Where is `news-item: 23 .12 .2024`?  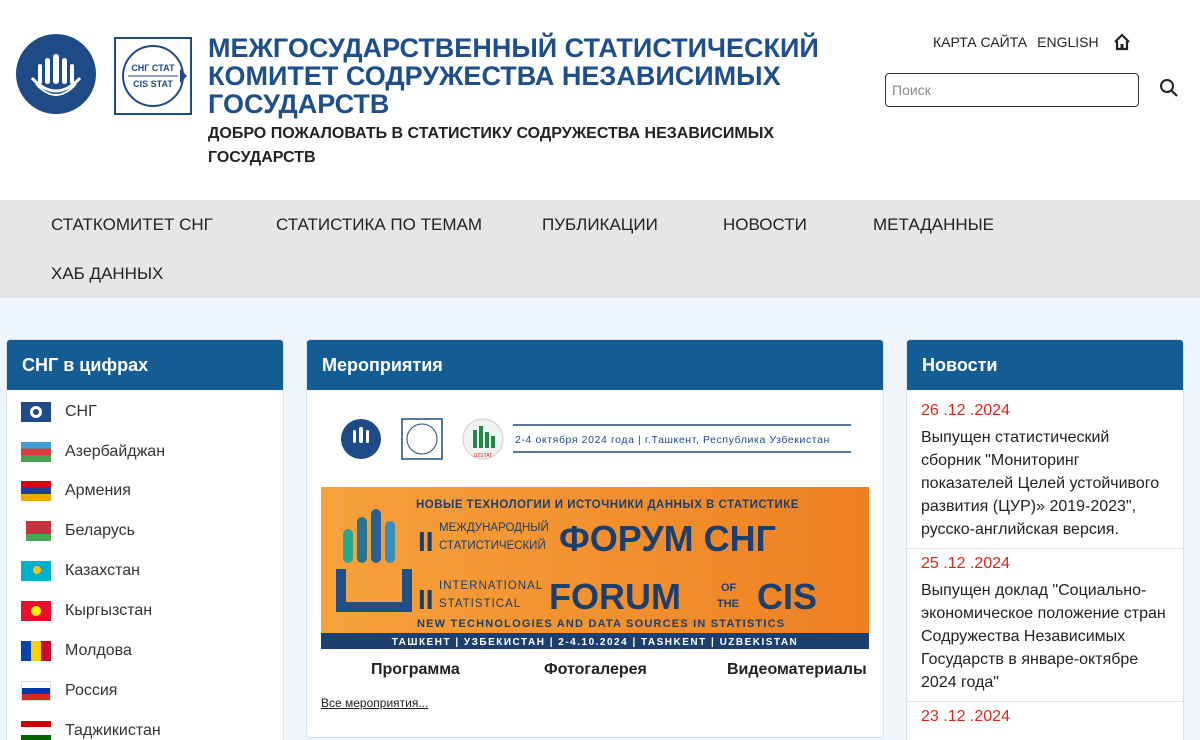
news-item: 23 .12 .2024 is located at coordinates (1045, 724).